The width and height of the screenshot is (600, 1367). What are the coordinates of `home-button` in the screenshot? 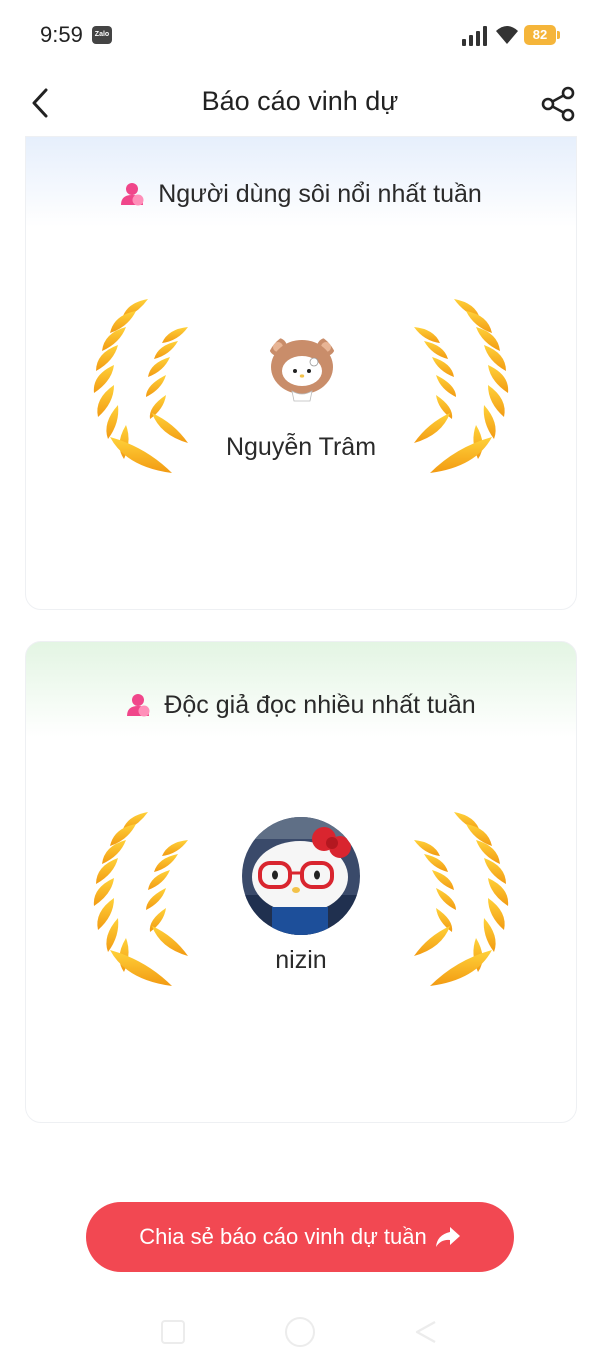 It's located at (300, 1332).